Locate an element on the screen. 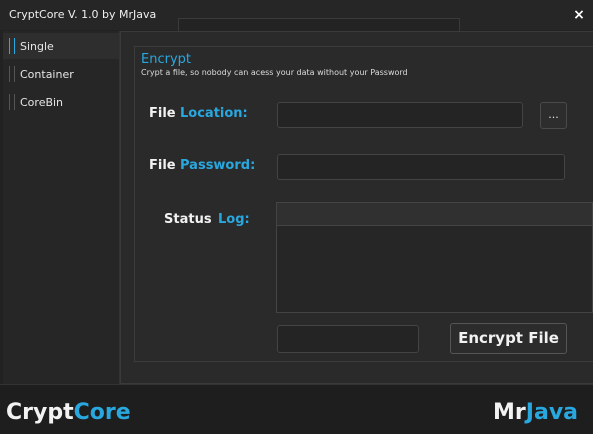 This screenshot has width=593, height=434. section-title: Encrypt is located at coordinates (166, 59).